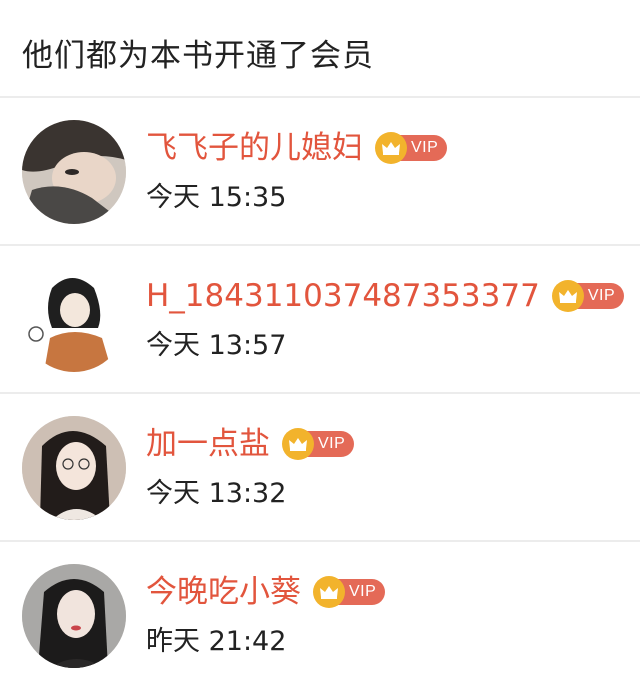  What do you see at coordinates (198, 55) in the screenshot?
I see `page-title: 他们都为本书开通了会员` at bounding box center [198, 55].